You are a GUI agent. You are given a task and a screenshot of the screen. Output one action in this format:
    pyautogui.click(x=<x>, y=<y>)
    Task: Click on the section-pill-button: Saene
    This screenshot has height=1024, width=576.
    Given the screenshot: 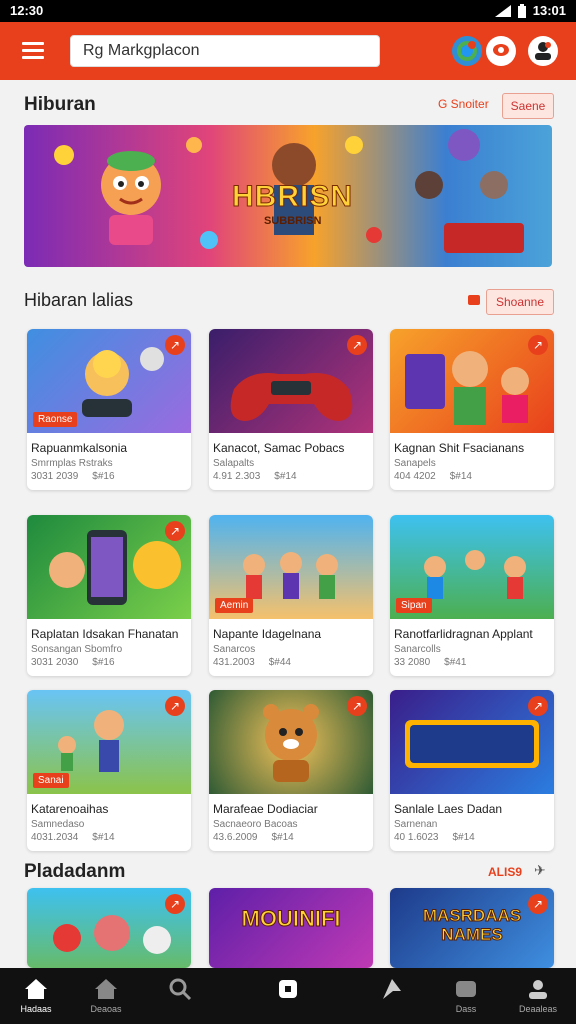 What is the action you would take?
    pyautogui.click(x=528, y=106)
    